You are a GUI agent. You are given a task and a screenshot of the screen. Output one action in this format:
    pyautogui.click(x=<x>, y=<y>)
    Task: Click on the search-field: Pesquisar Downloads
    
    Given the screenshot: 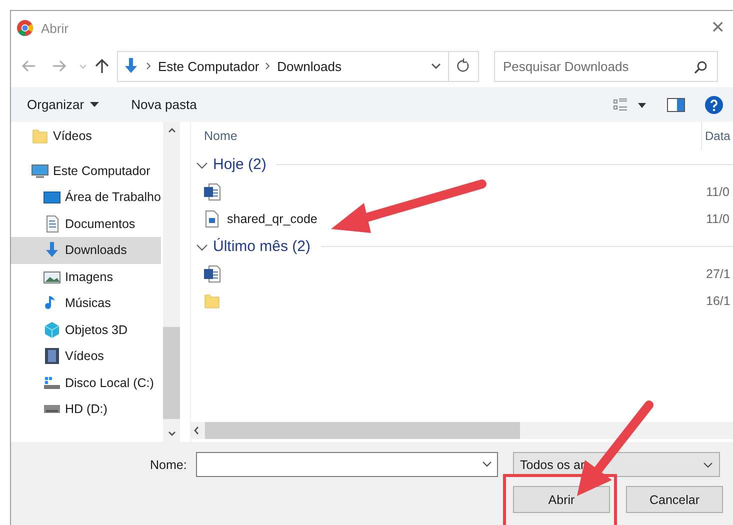 What is the action you would take?
    pyautogui.click(x=606, y=66)
    